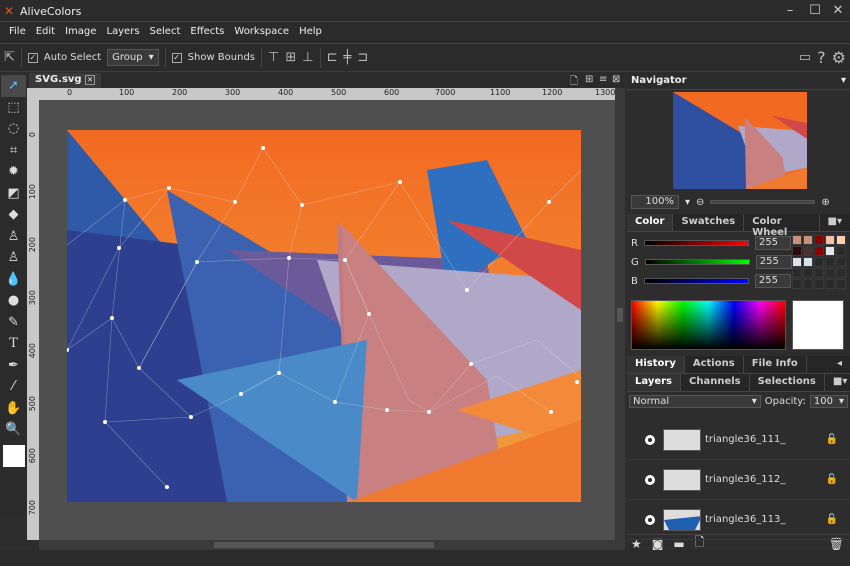 The image size is (850, 566). What do you see at coordinates (815, 10) in the screenshot?
I see `maximize-button: ☐` at bounding box center [815, 10].